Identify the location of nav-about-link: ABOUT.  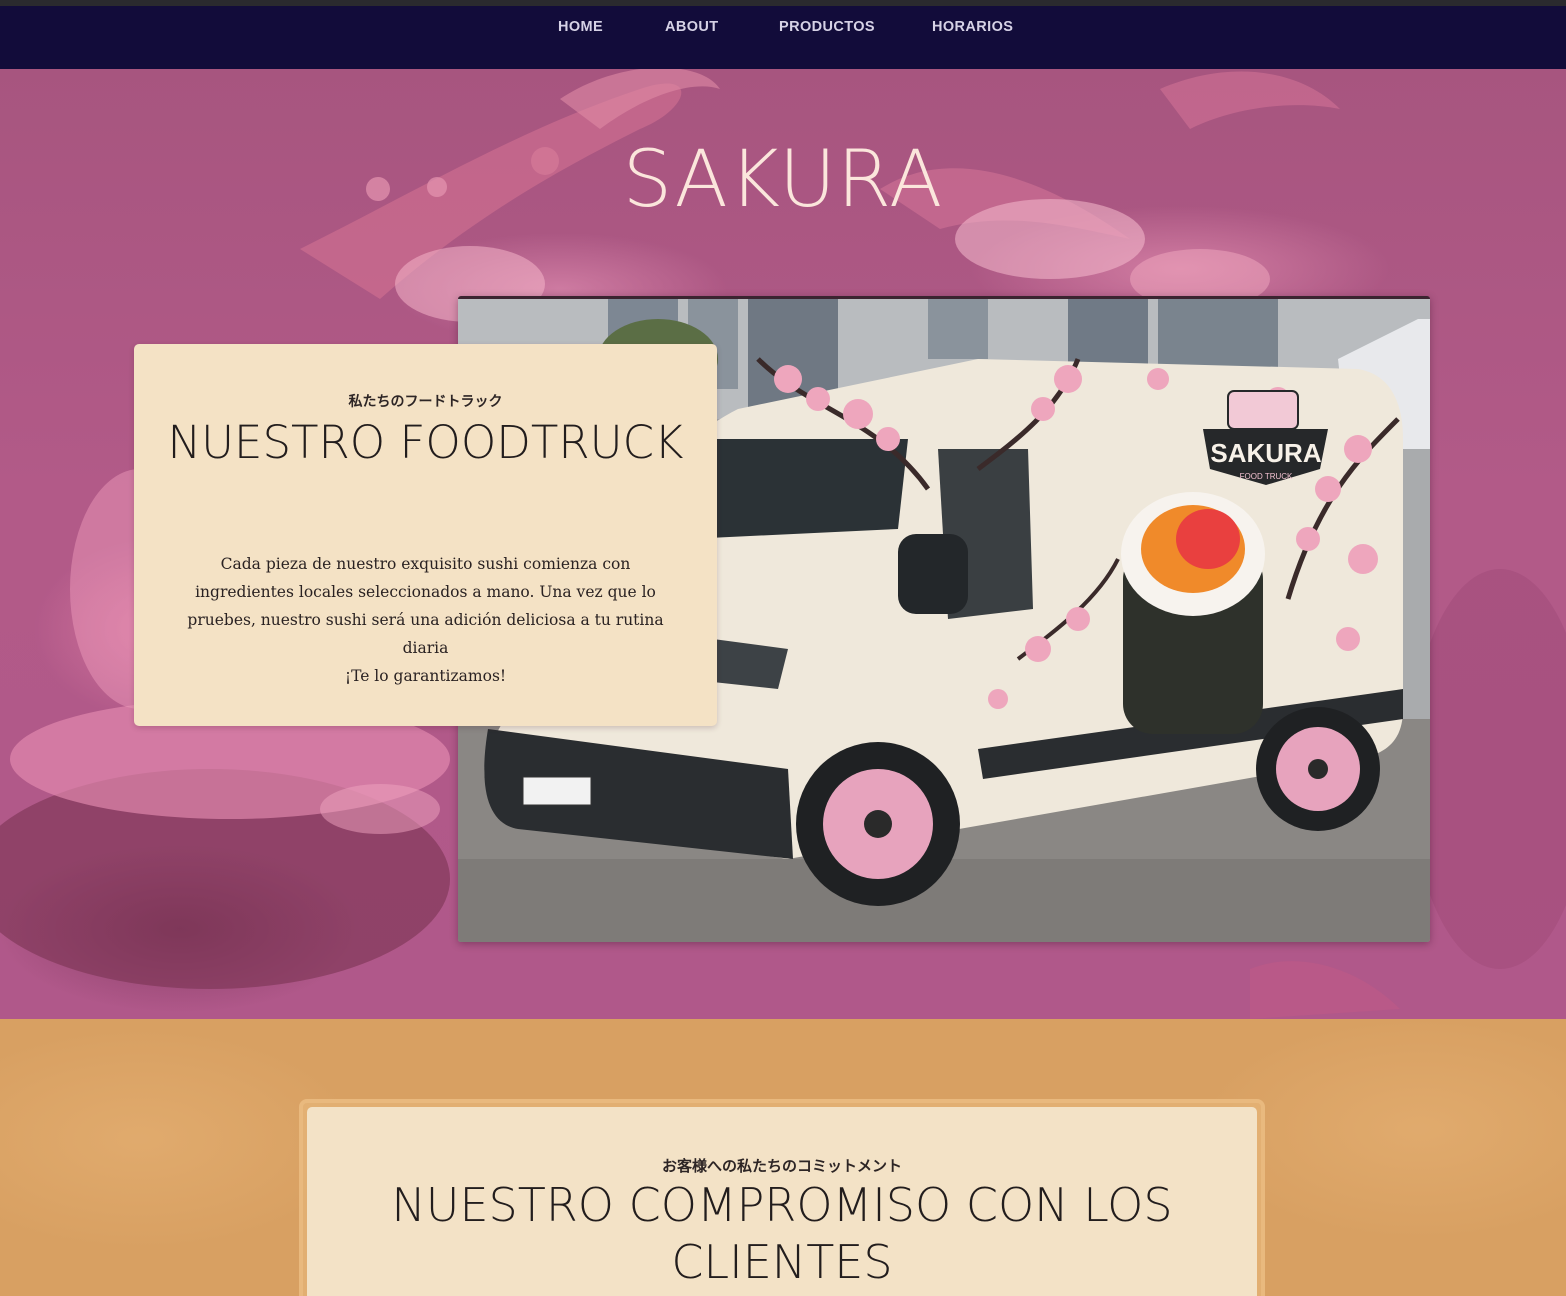
(692, 27).